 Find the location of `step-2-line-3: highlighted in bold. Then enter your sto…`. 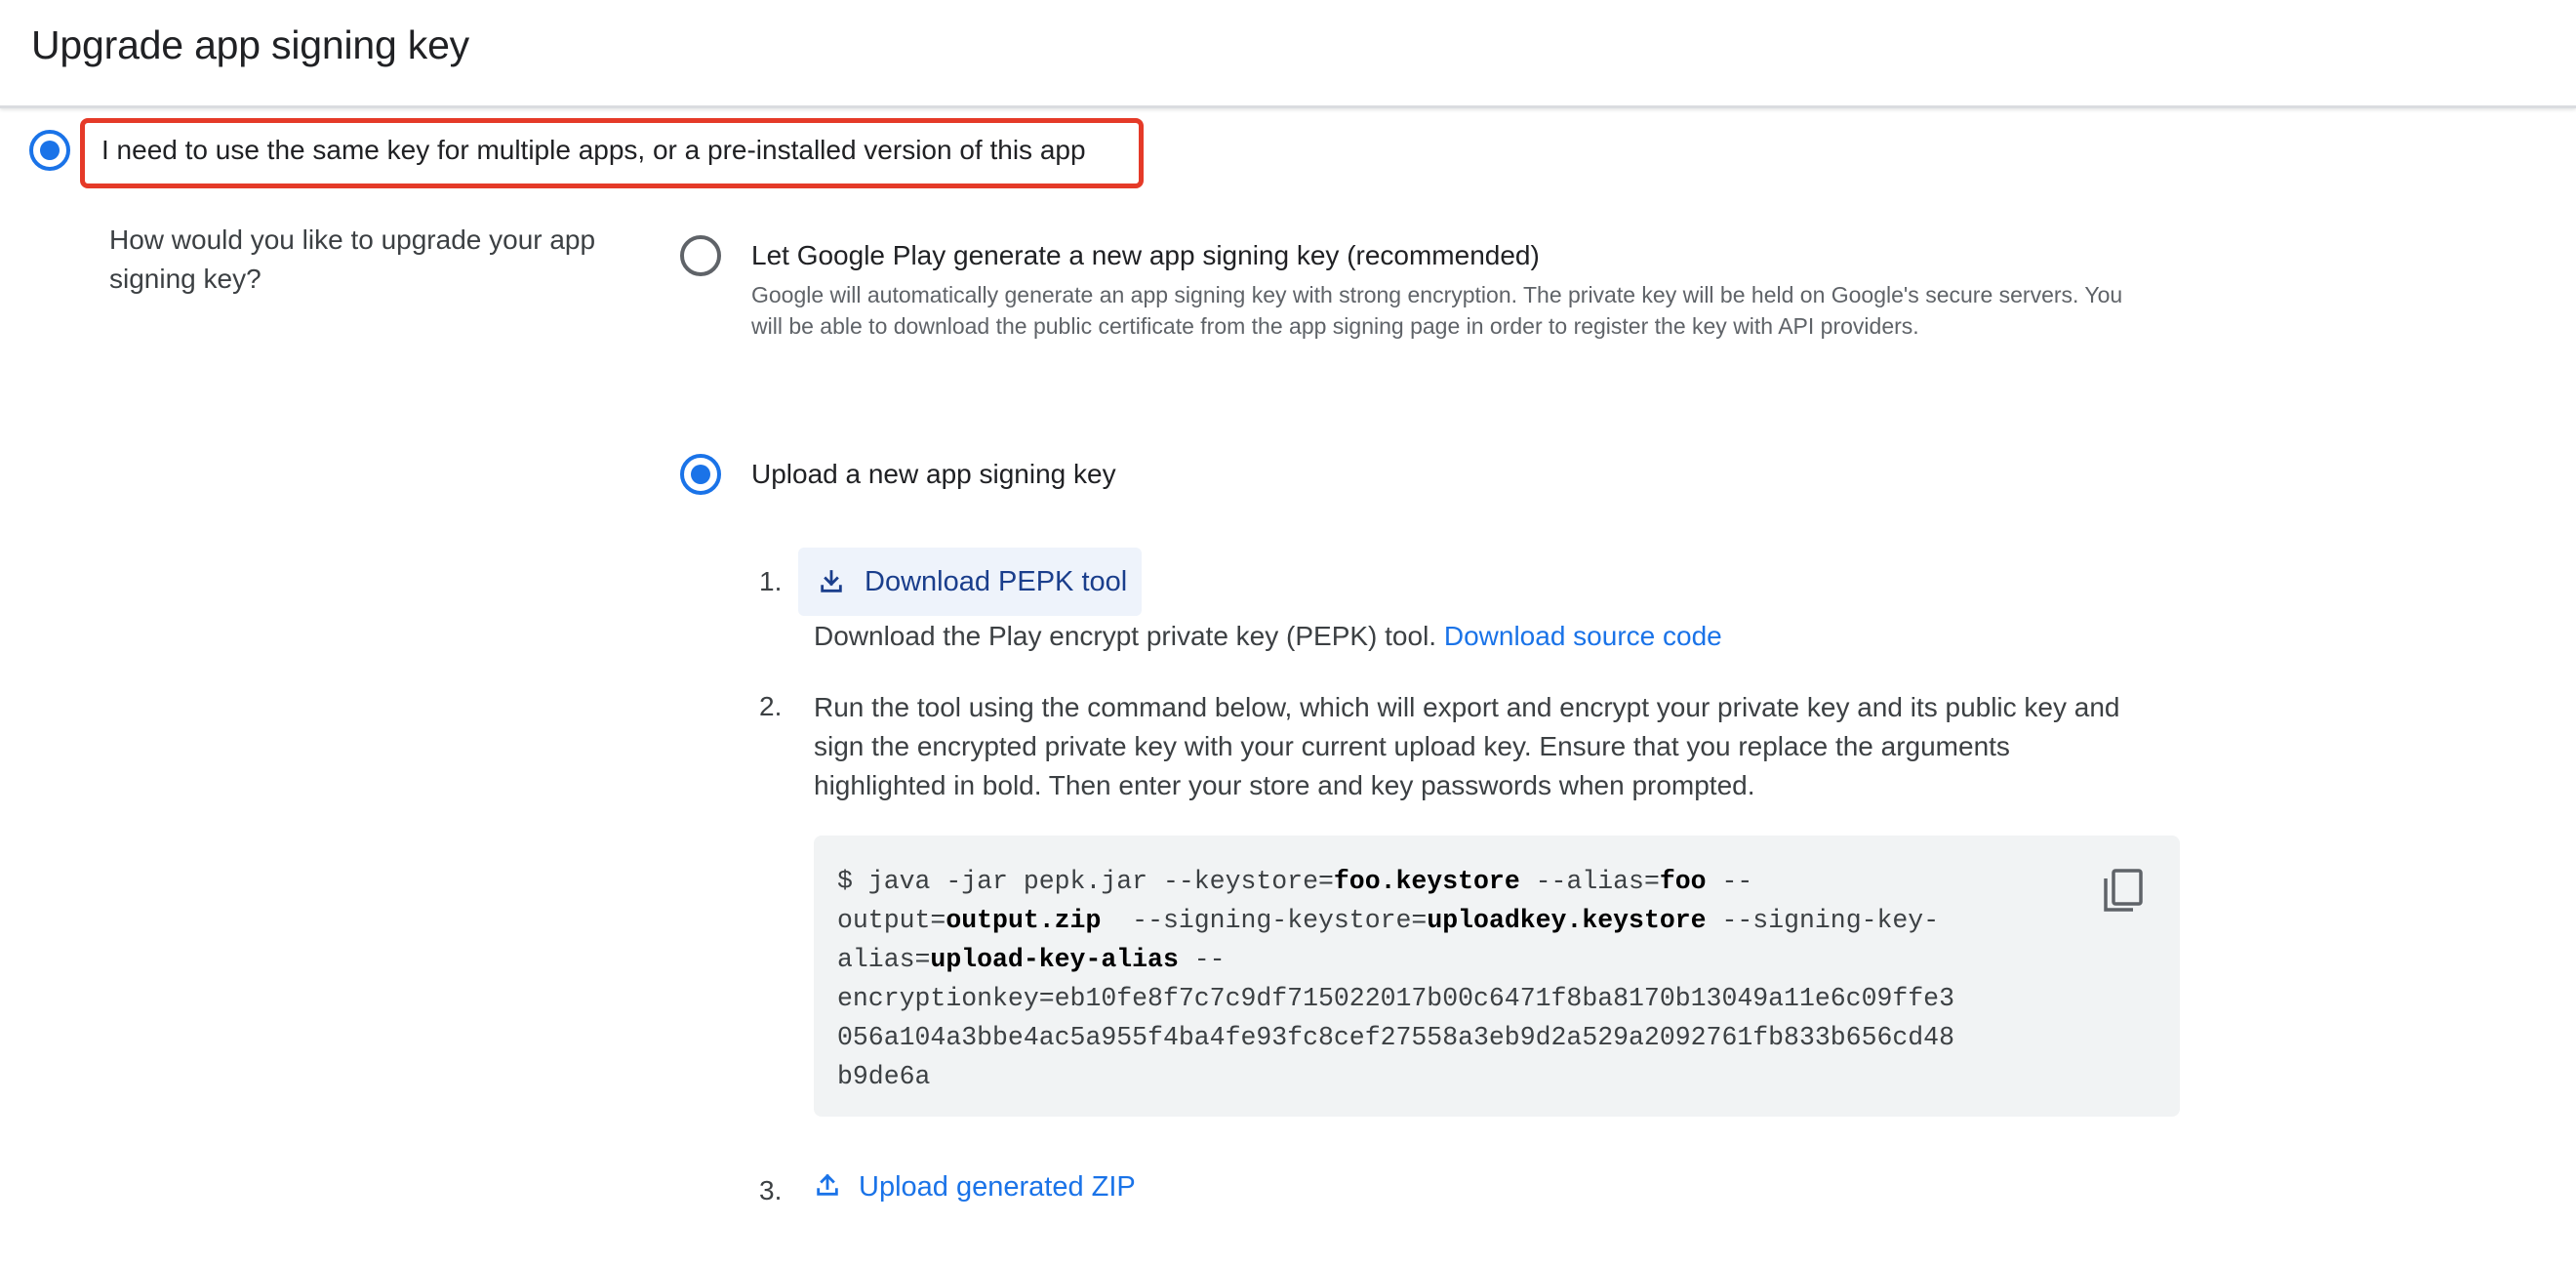

step-2-line-3: highlighted in bold. Then enter your sto… is located at coordinates (1284, 785).